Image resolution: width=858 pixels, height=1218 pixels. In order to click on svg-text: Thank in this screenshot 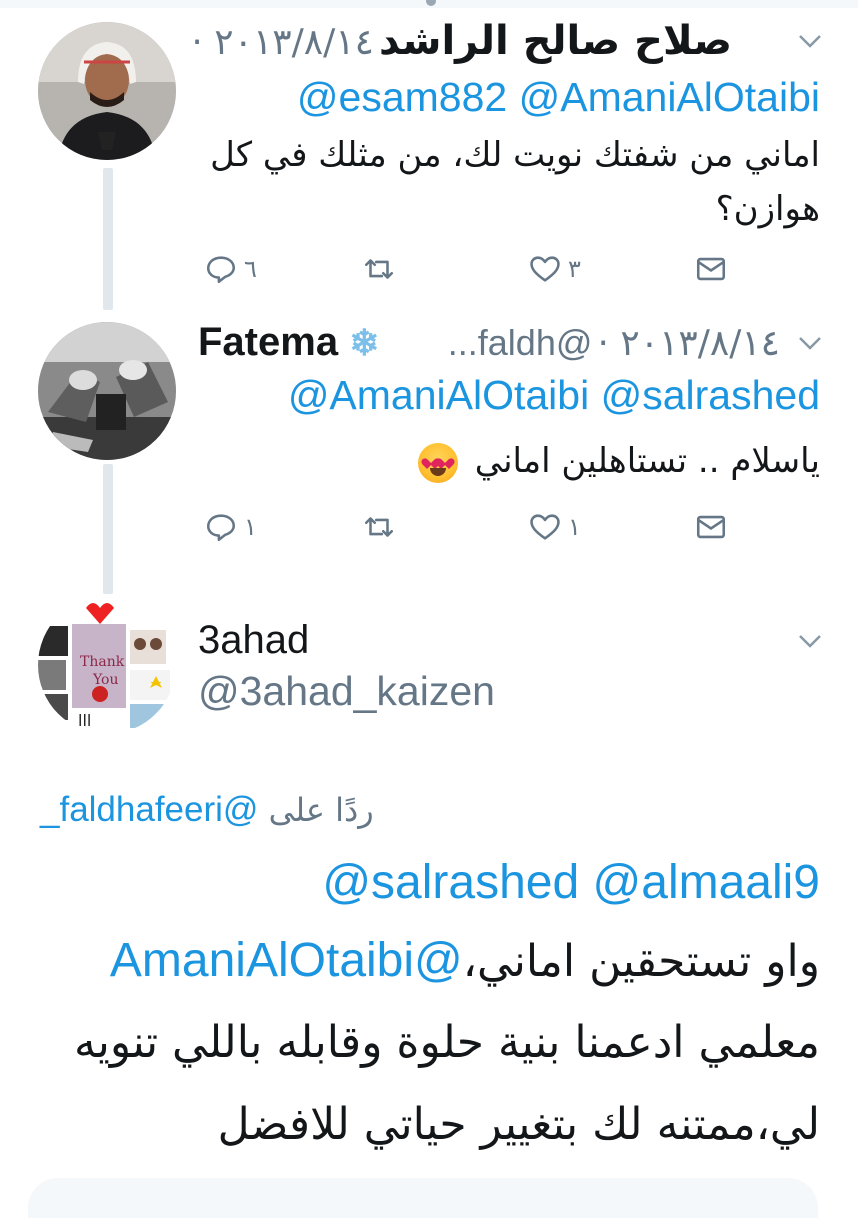, I will do `click(102, 662)`.